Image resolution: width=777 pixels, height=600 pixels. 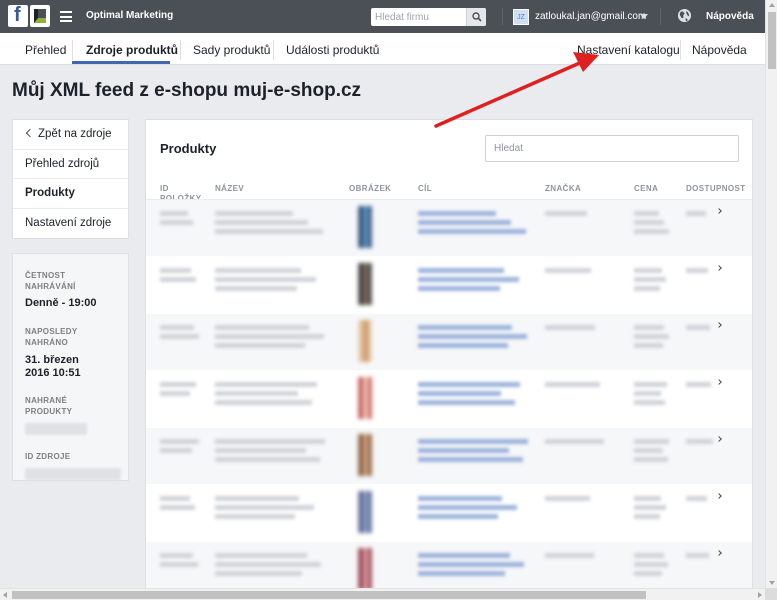 What do you see at coordinates (563, 189) in the screenshot?
I see `column-header-brand: ZNAČKA` at bounding box center [563, 189].